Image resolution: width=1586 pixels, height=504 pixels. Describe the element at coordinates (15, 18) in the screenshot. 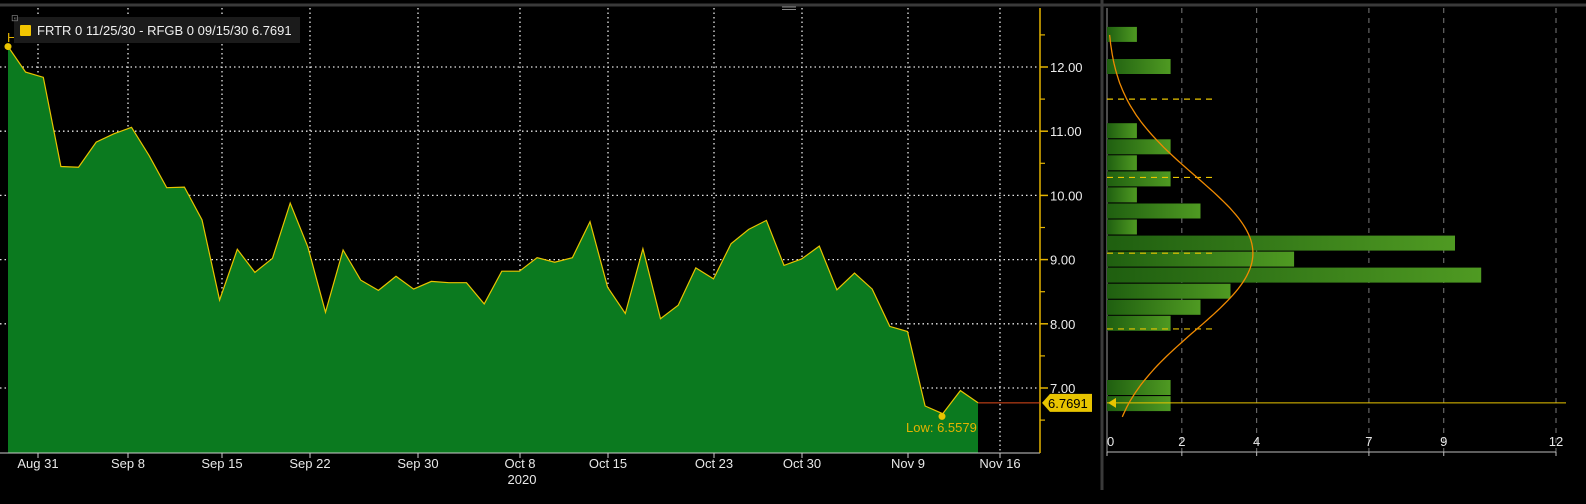

I see `legend-close-icon: ⊡` at that location.